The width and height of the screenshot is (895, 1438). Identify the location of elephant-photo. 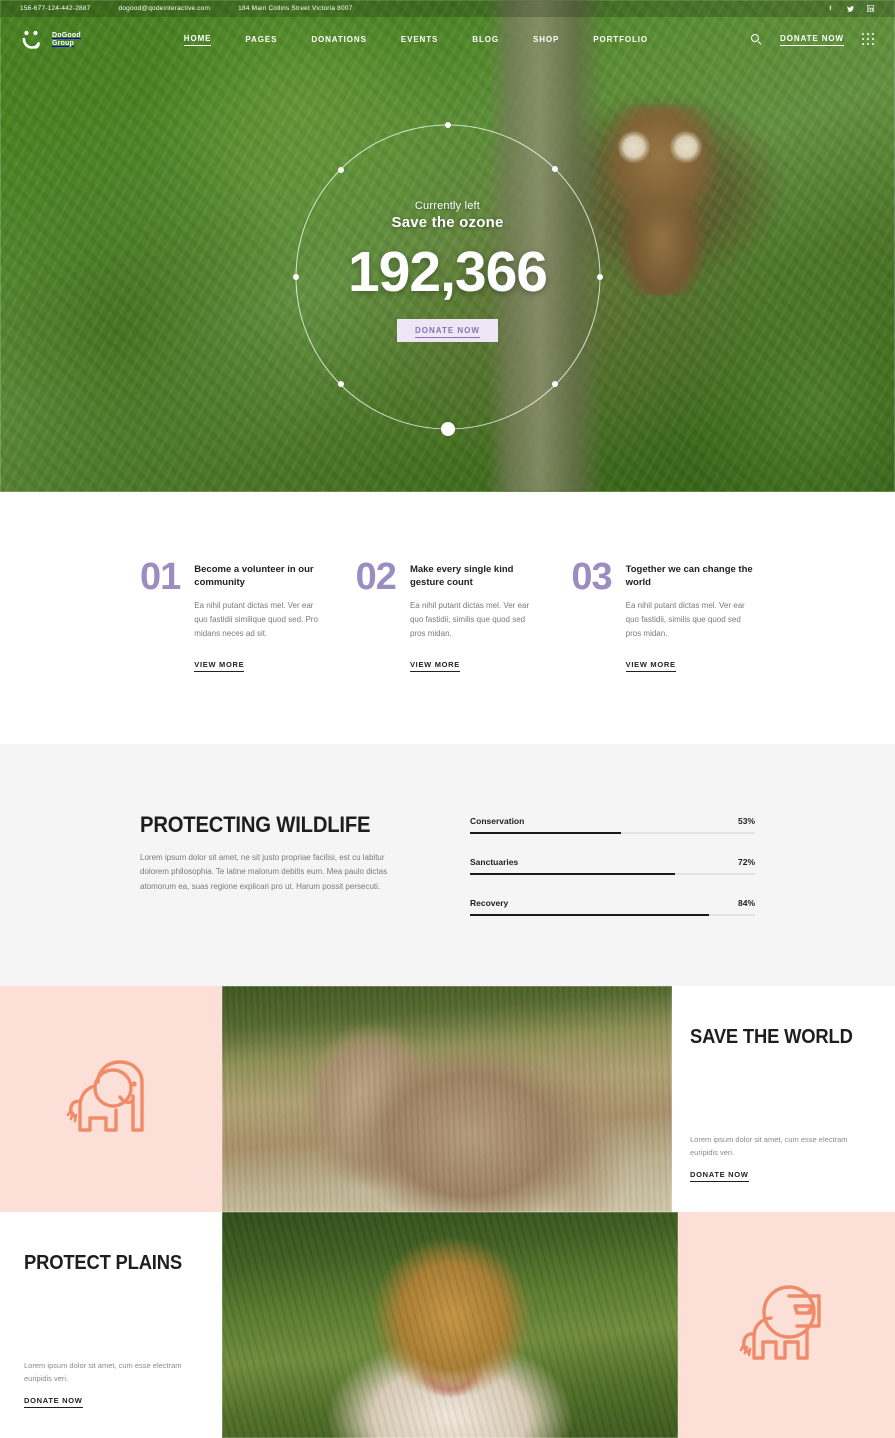
(447, 1098).